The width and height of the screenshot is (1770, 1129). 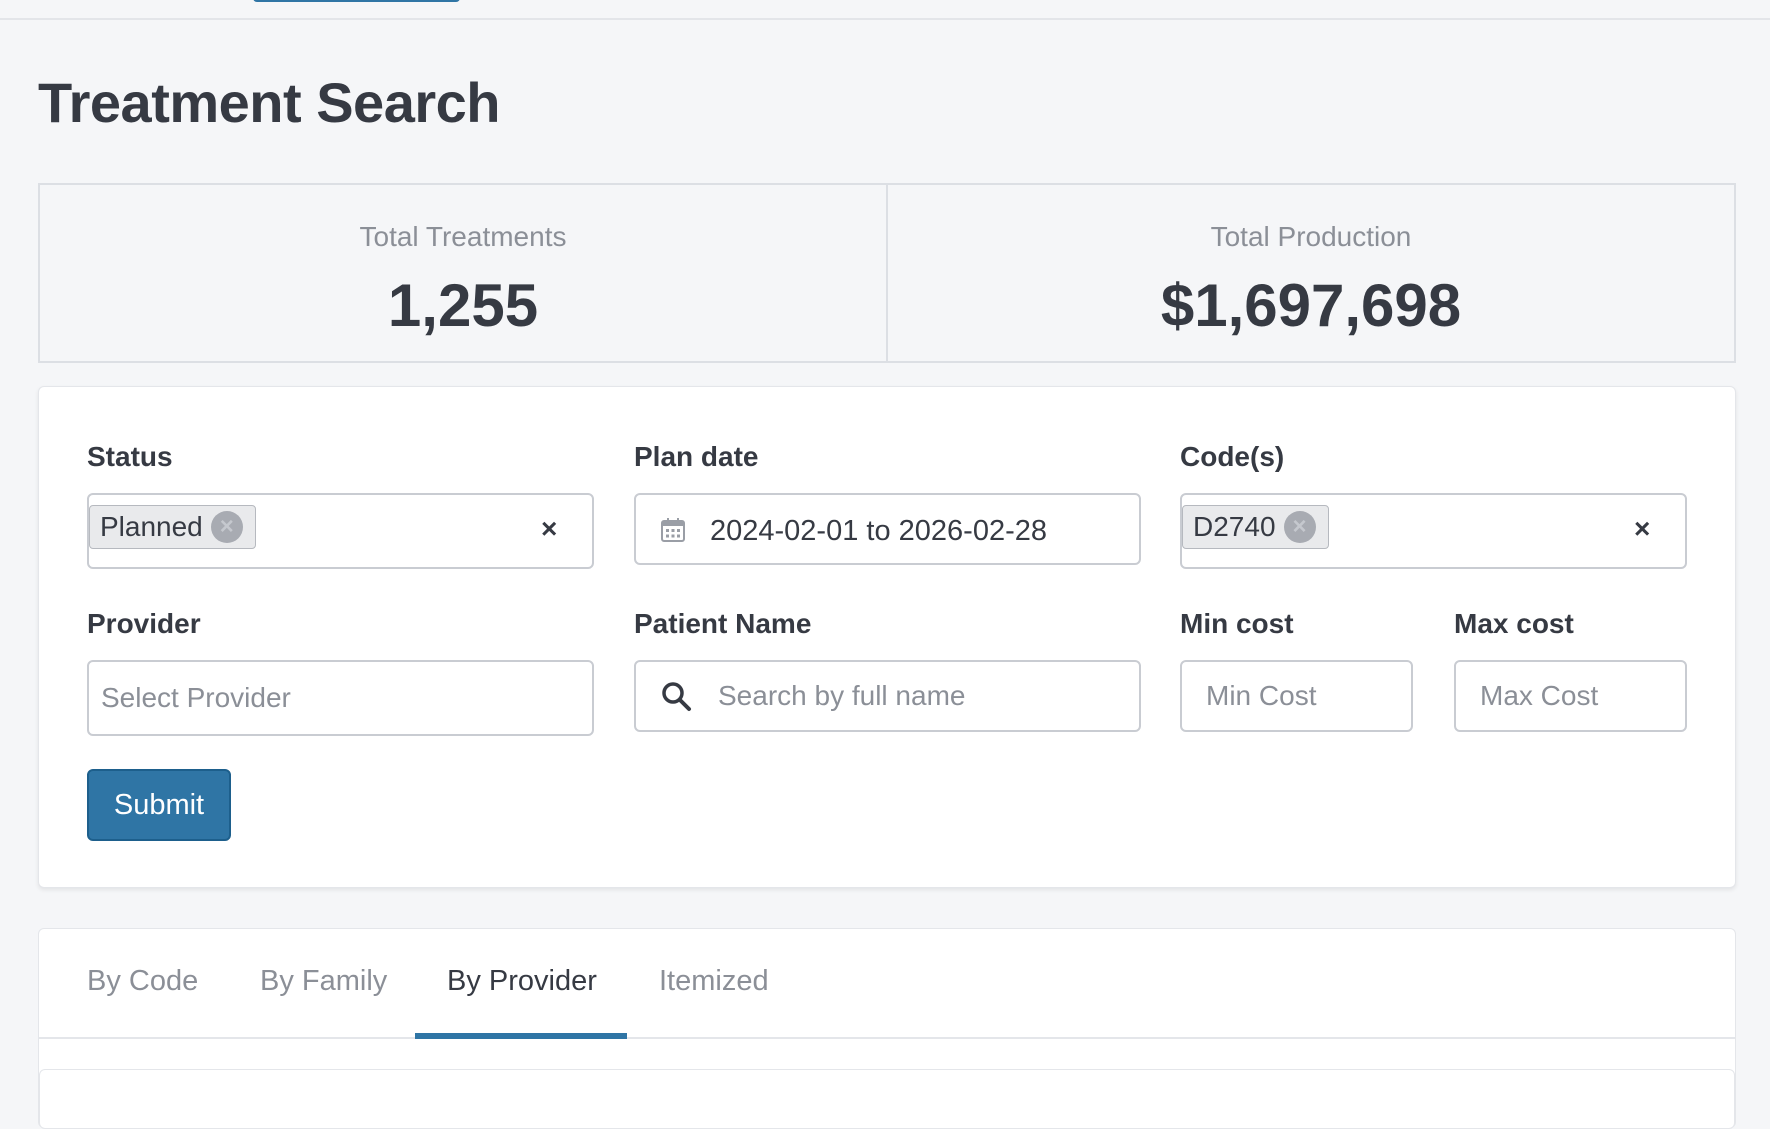 What do you see at coordinates (1570, 696) in the screenshot?
I see `max-cost-input` at bounding box center [1570, 696].